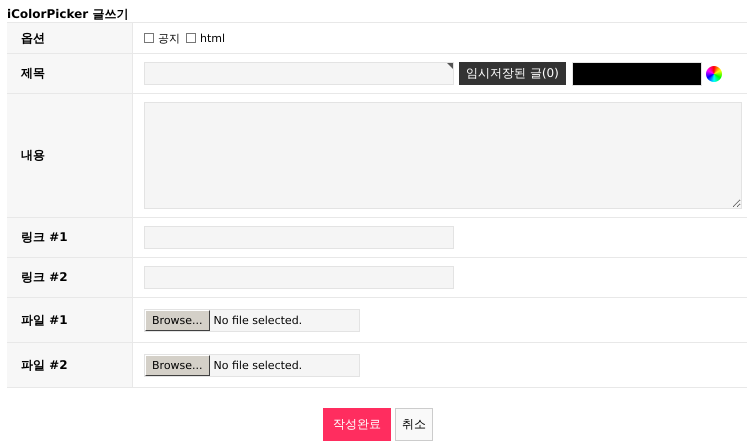 This screenshot has width=752, height=445. What do you see at coordinates (33, 73) in the screenshot?
I see `field-label: 제목` at bounding box center [33, 73].